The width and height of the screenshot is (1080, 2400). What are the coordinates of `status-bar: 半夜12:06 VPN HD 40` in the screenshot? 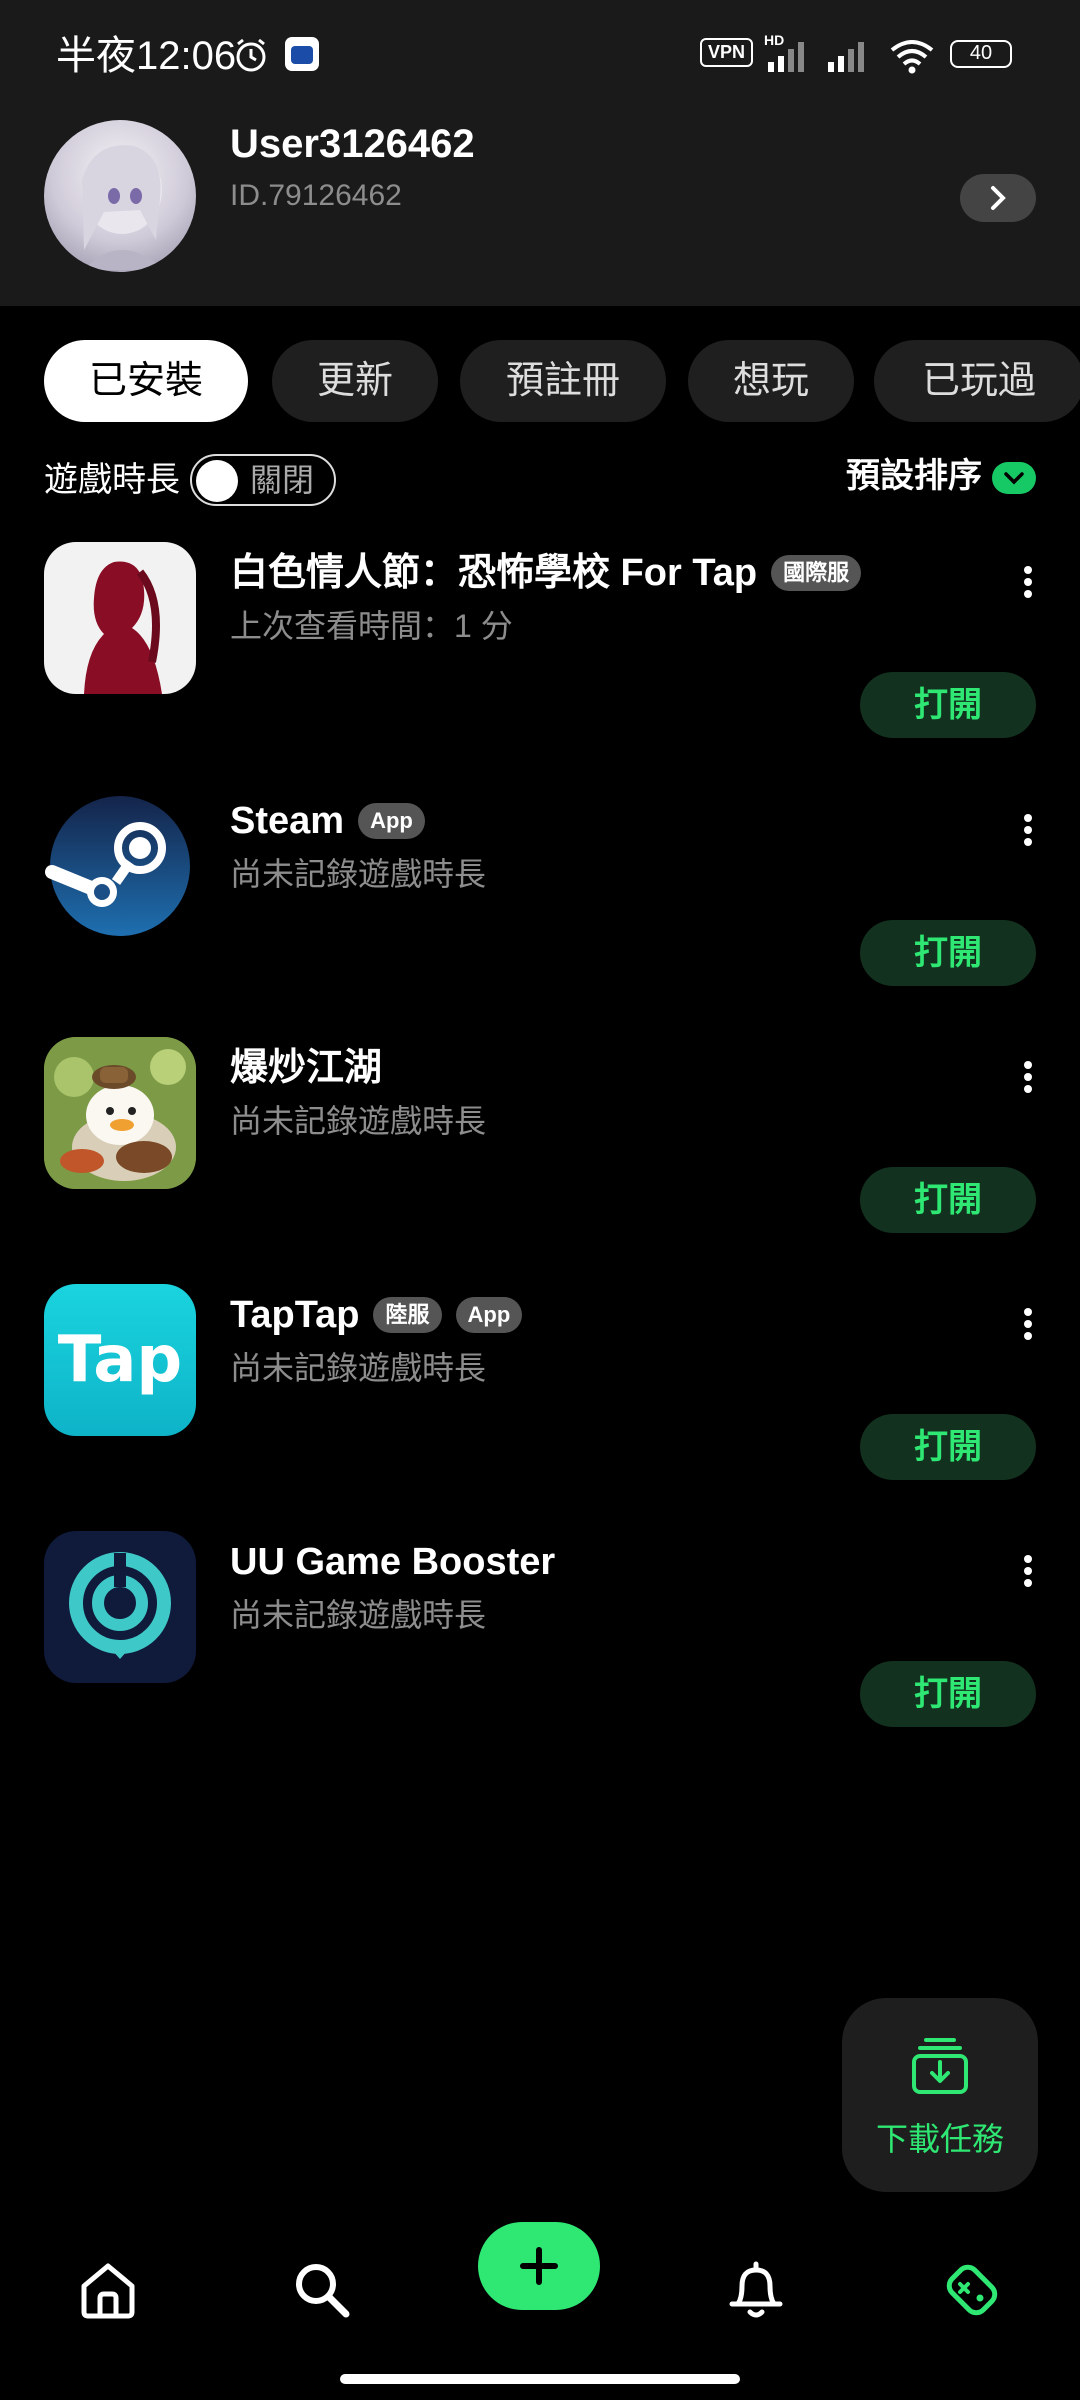 It's located at (540, 55).